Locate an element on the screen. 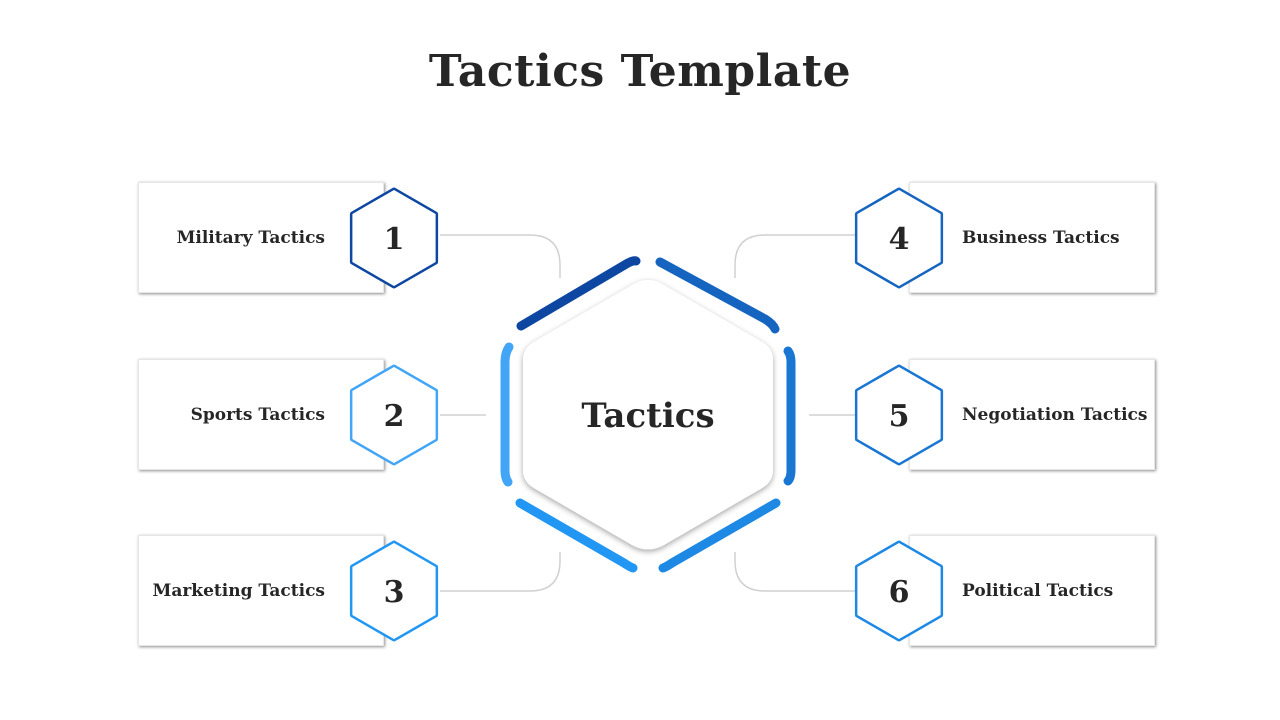 This screenshot has width=1280, height=720. number-badge-2: 2 is located at coordinates (394, 415).